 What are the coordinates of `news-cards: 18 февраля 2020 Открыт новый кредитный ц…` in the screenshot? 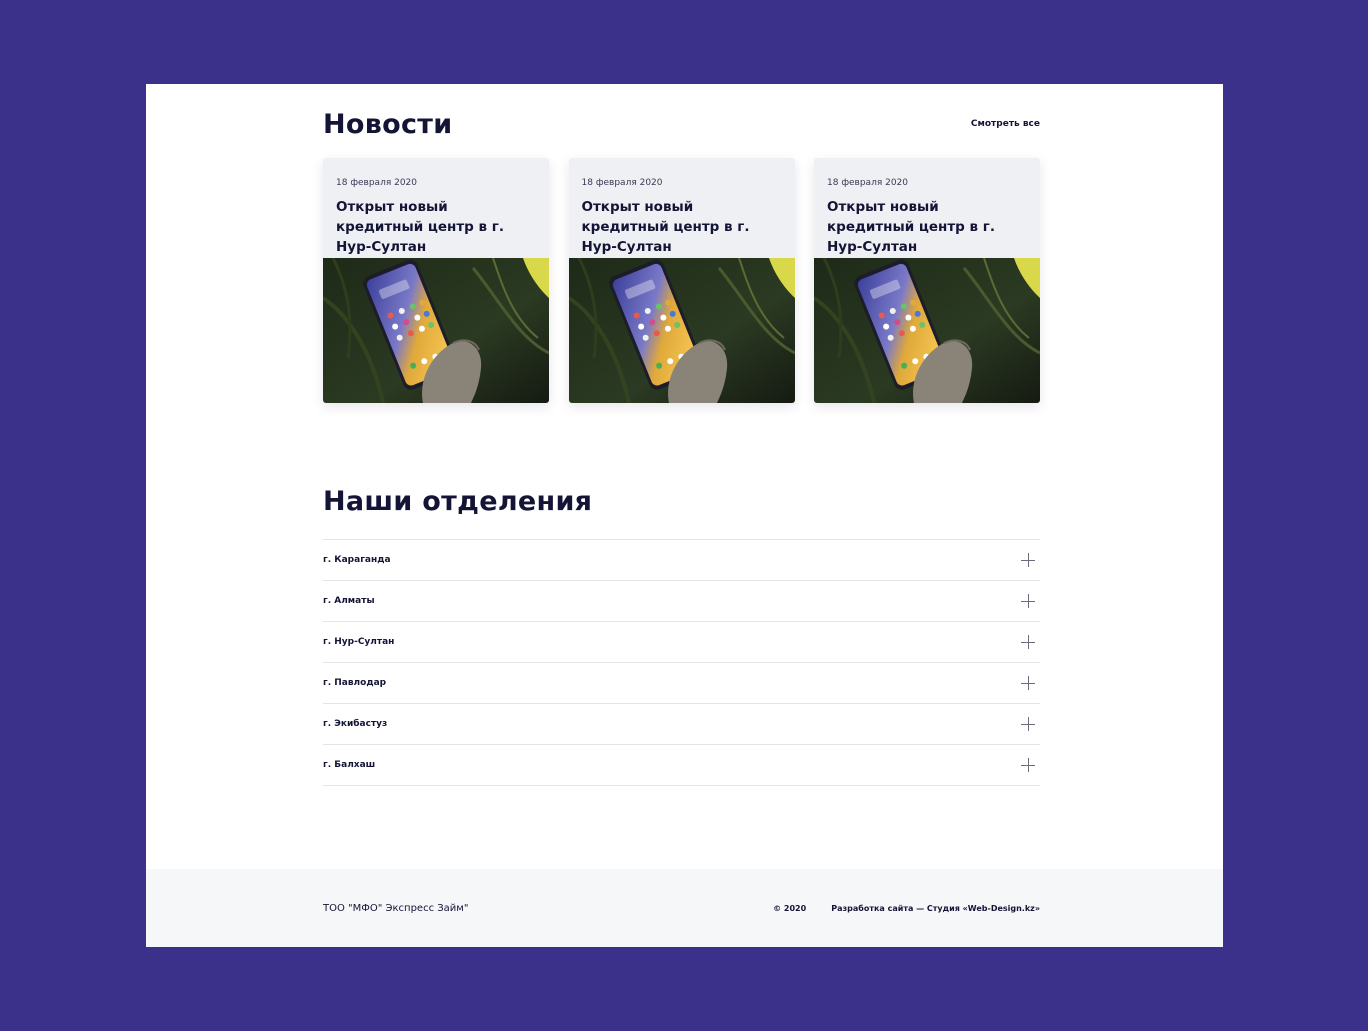 It's located at (681, 280).